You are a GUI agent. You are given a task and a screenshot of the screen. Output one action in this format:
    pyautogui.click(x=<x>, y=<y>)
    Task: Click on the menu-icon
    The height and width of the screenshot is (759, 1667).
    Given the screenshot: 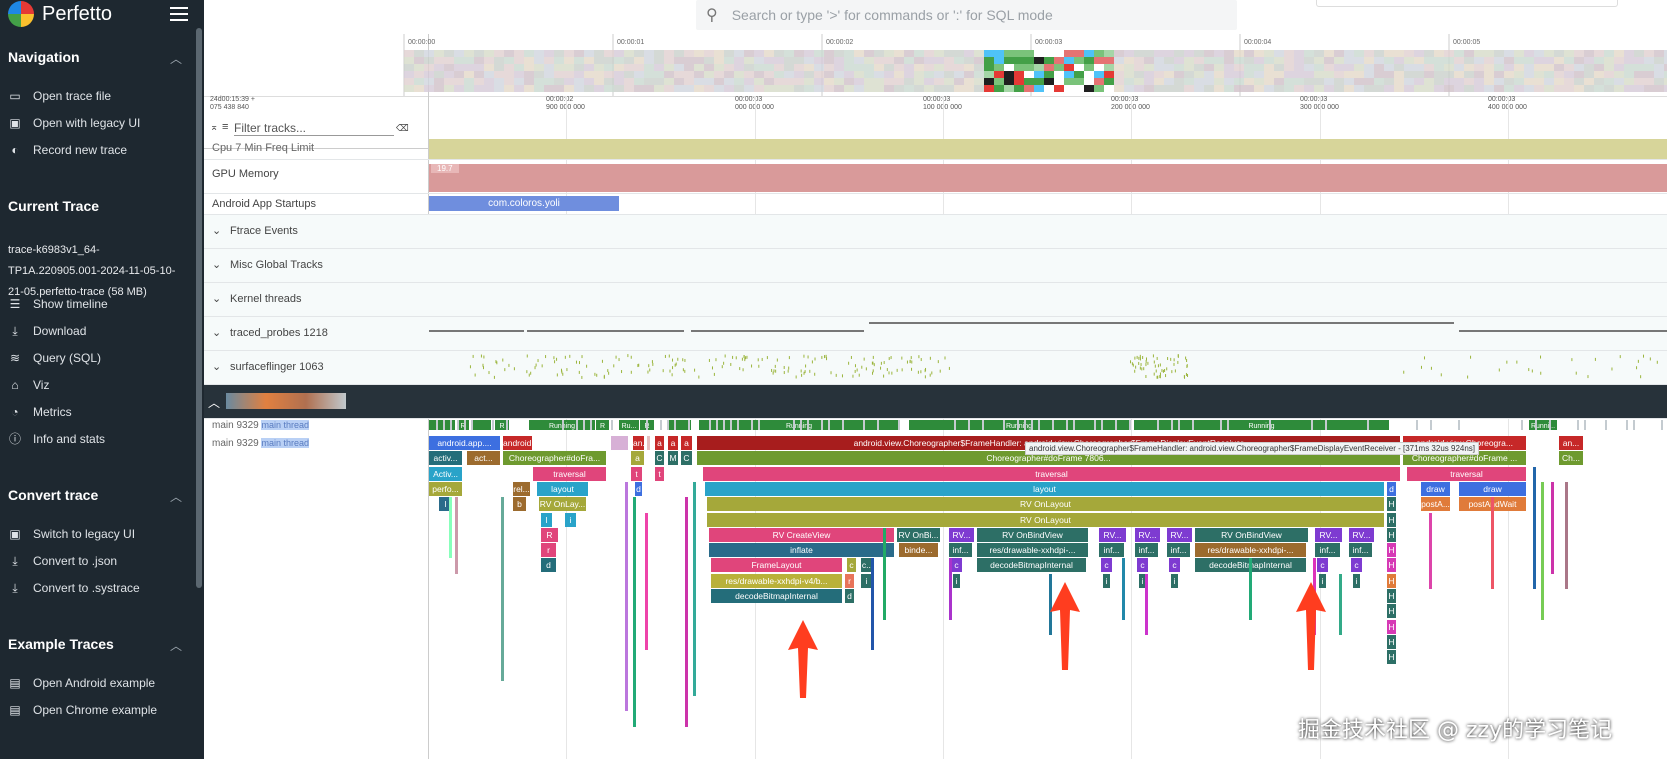 What is the action you would take?
    pyautogui.click(x=179, y=14)
    